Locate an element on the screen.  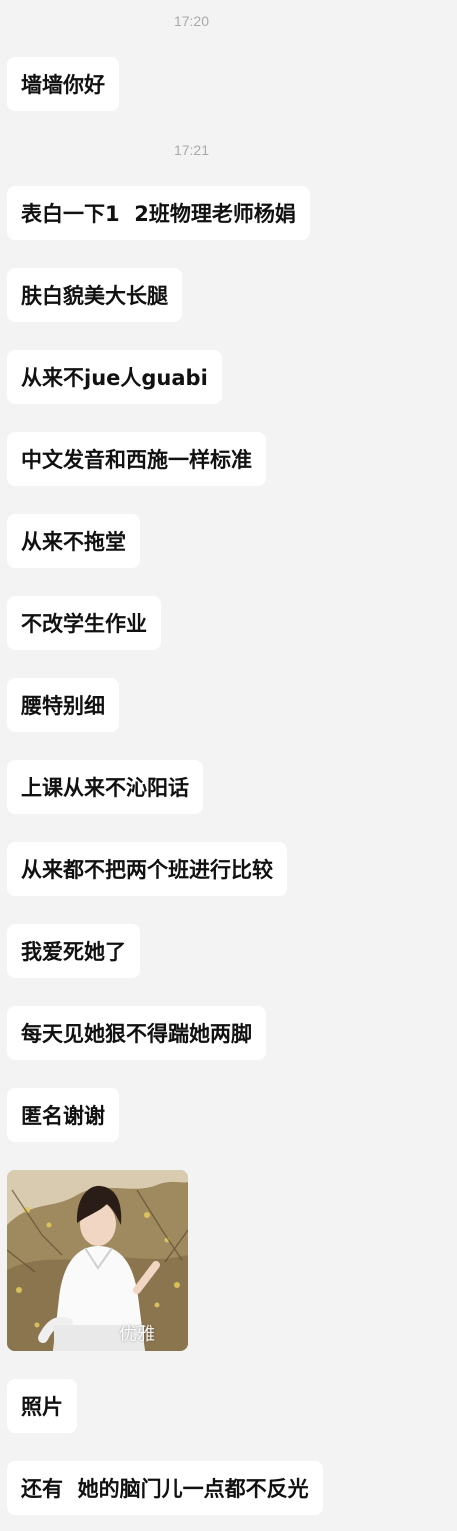
message-bubble: 从来都不把两个班进行比较 is located at coordinates (147, 869).